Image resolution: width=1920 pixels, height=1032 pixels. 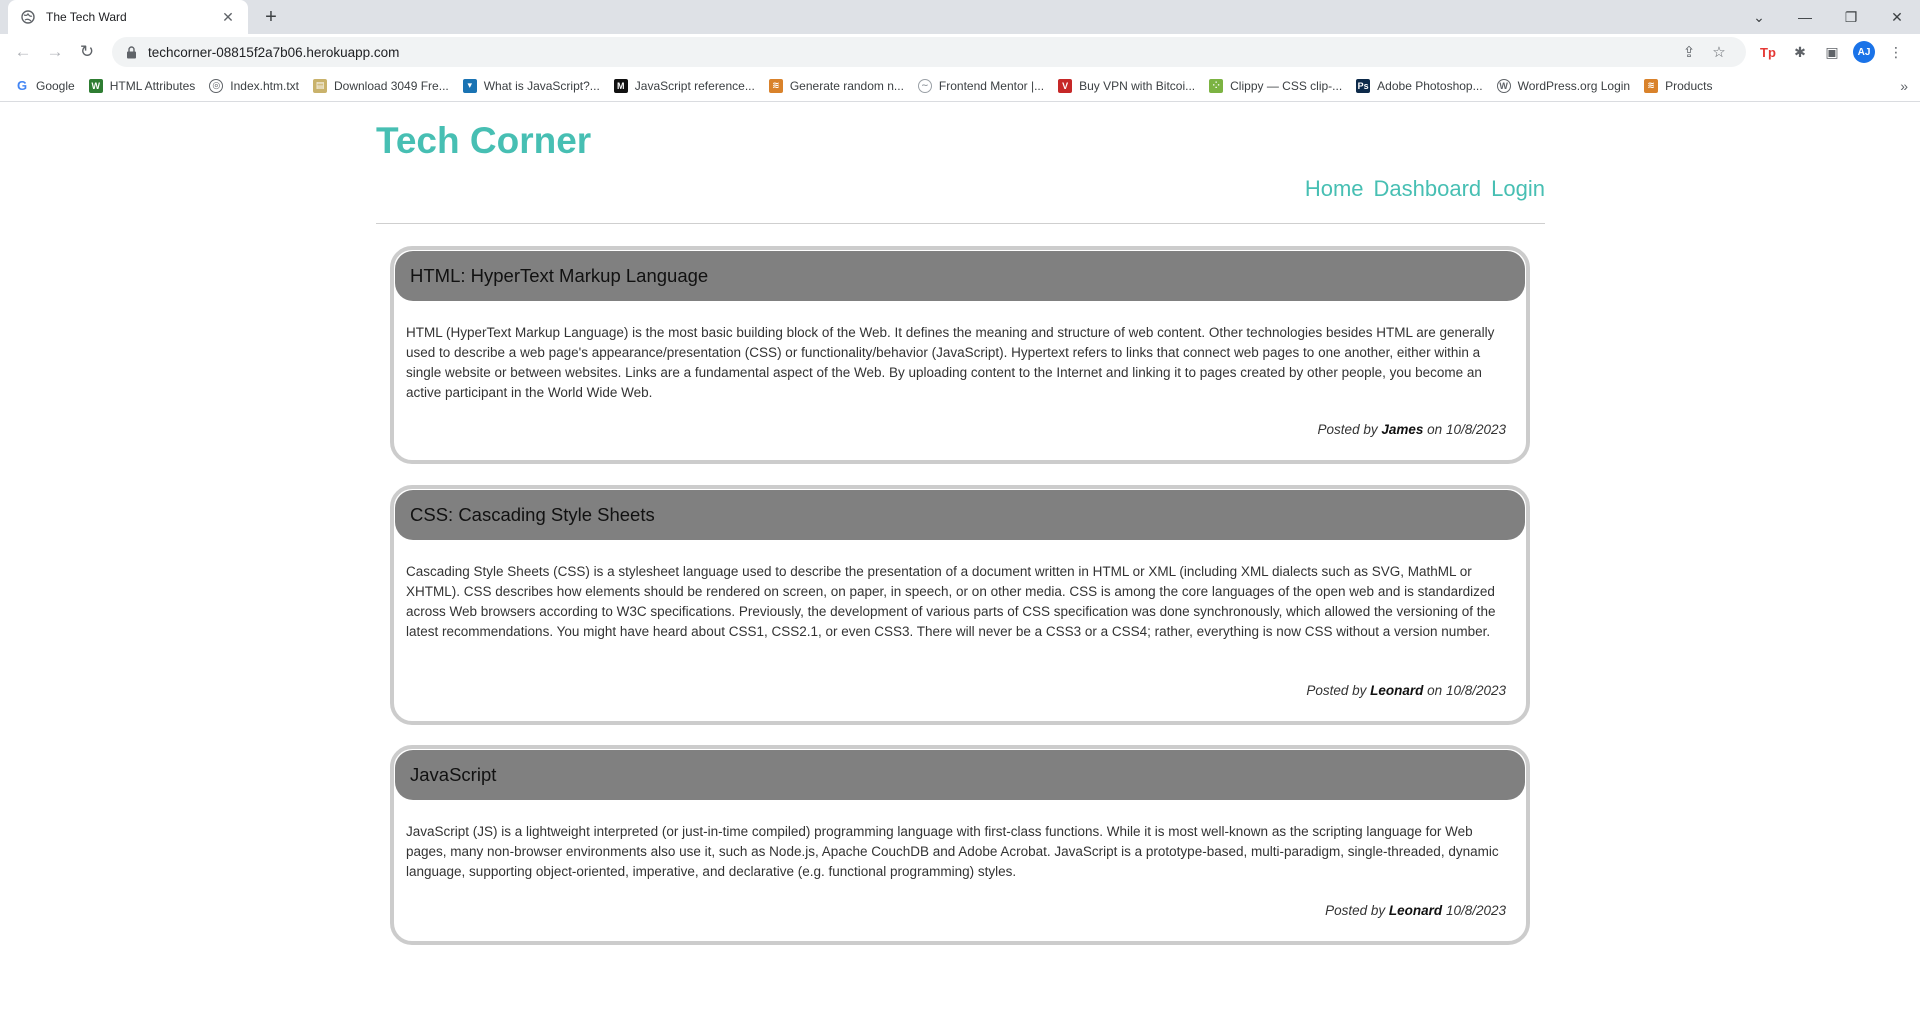 What do you see at coordinates (1475, 910) in the screenshot?
I see `post-date: 10/8/2023` at bounding box center [1475, 910].